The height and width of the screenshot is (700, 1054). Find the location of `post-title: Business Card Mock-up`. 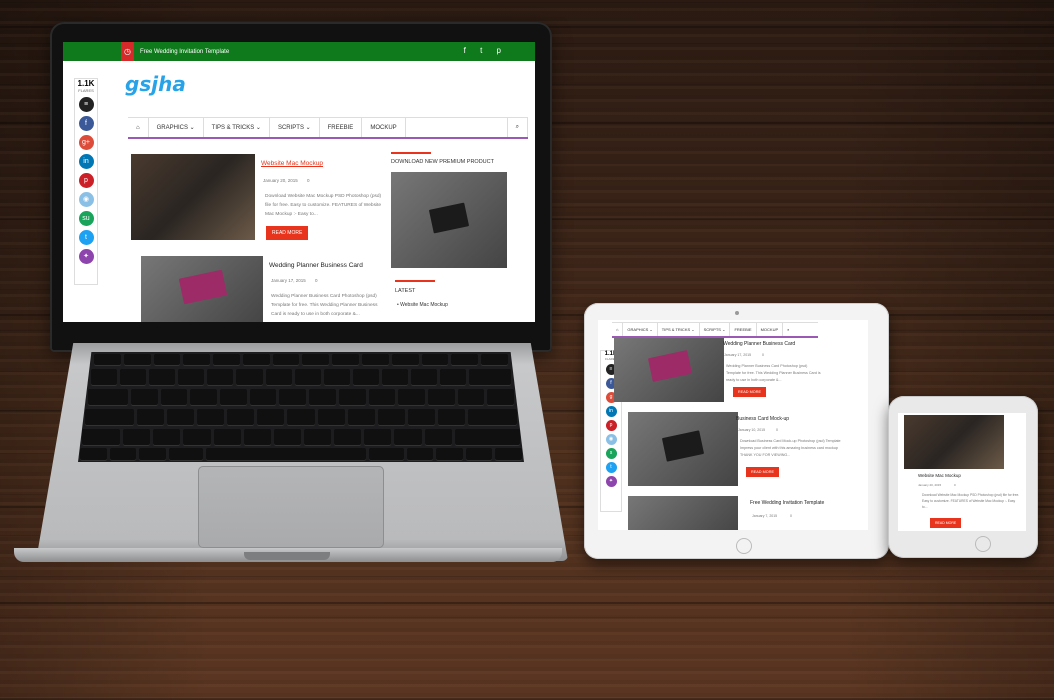

post-title: Business Card Mock-up is located at coordinates (762, 419).